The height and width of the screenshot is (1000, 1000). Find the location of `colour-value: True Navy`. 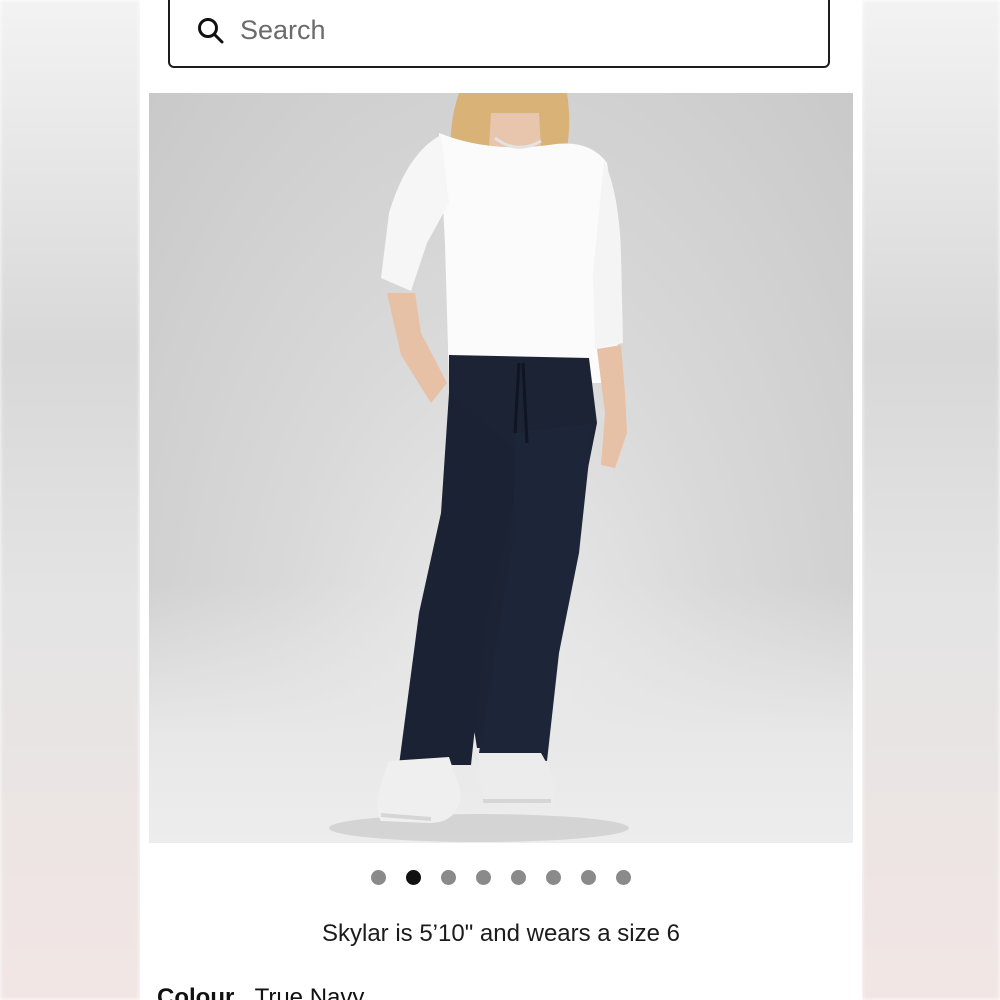

colour-value: True Navy is located at coordinates (309, 992).